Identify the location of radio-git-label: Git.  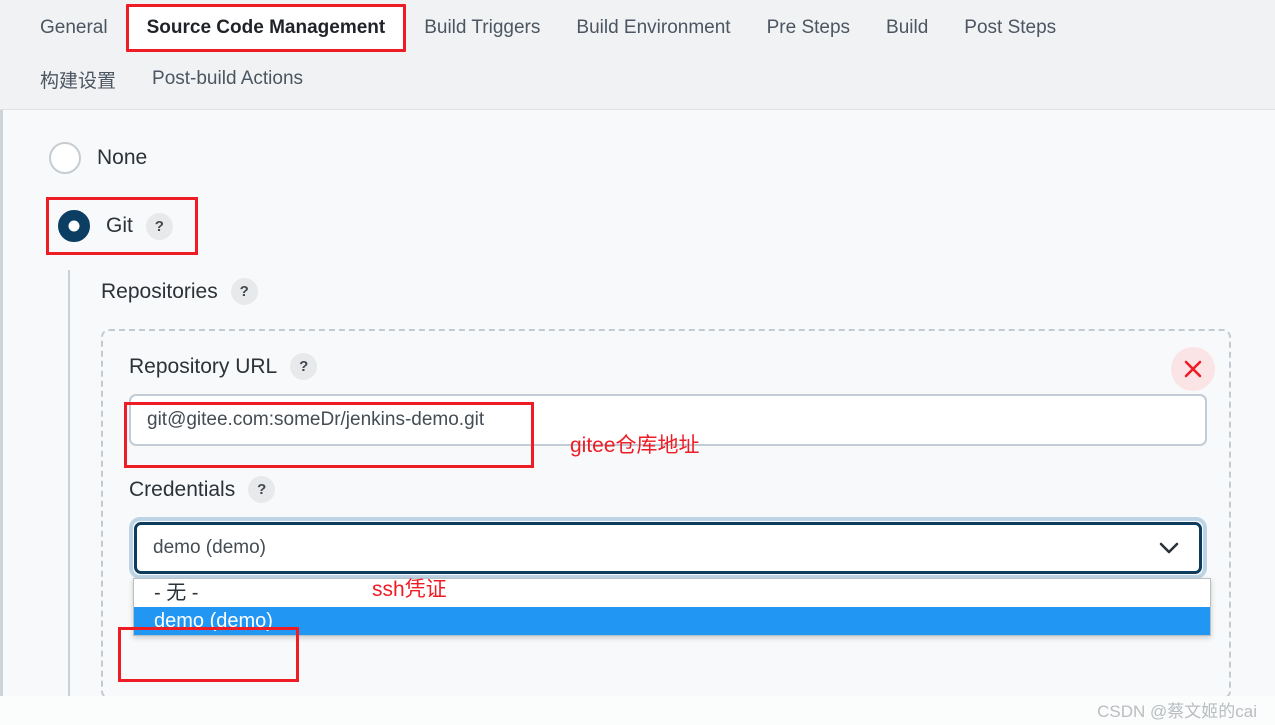
(119, 225).